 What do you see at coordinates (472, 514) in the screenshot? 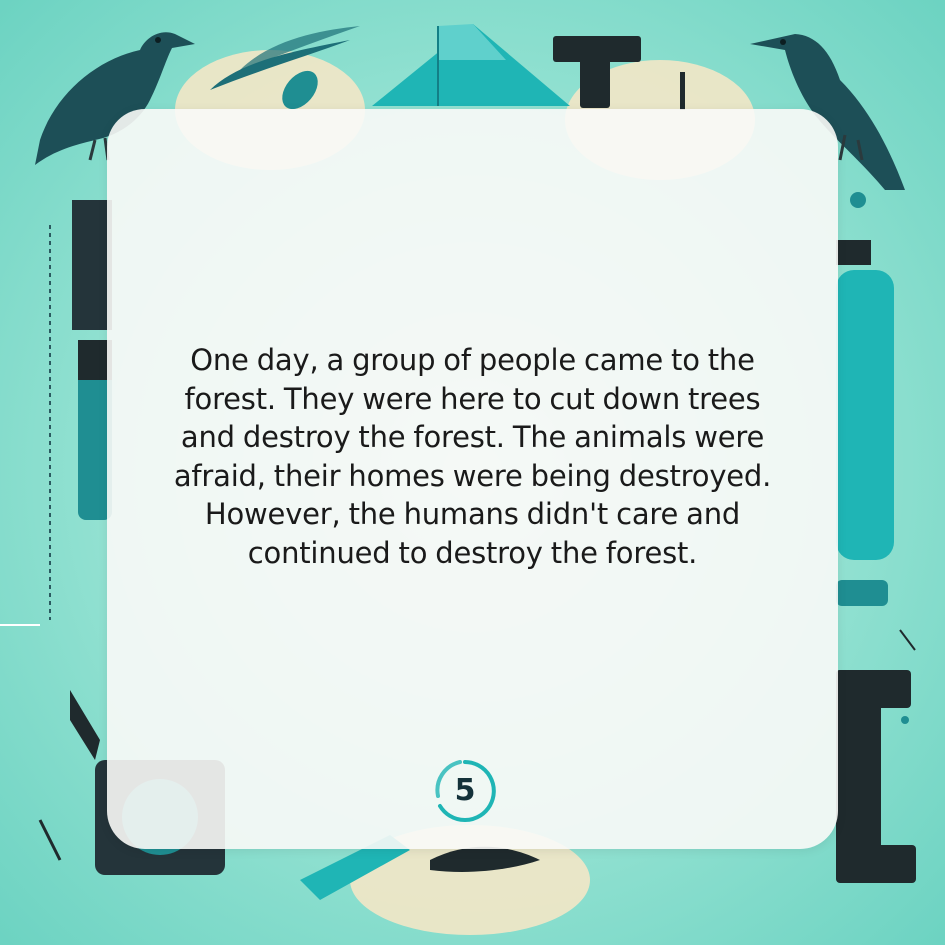
I see `story-line: However, the humans didn't care and` at bounding box center [472, 514].